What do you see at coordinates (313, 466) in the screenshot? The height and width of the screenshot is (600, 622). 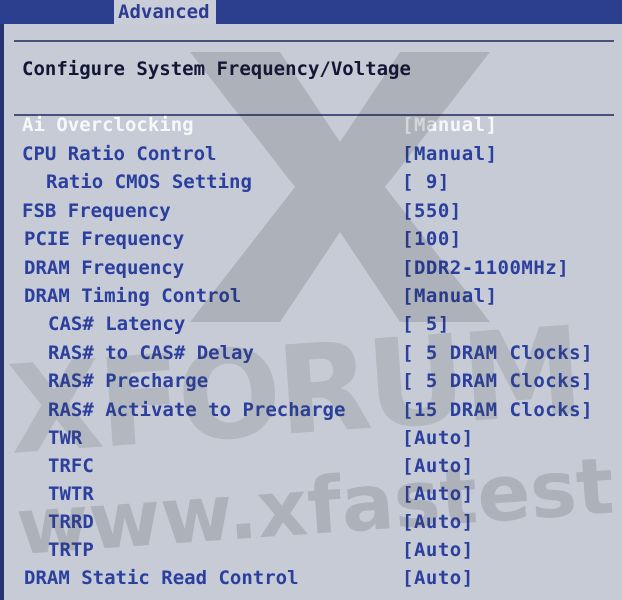 I see `setting-row-trfc: TRFC [Auto]` at bounding box center [313, 466].